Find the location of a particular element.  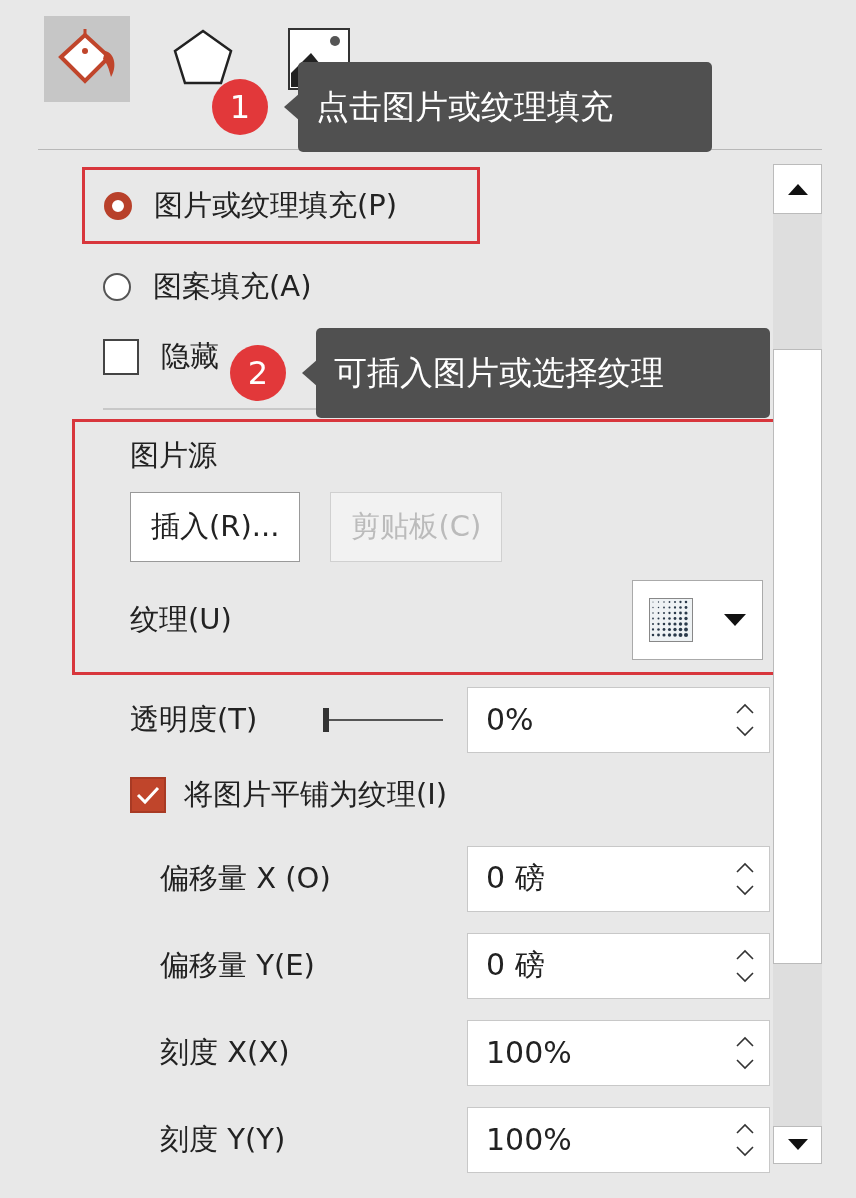

scrollbar is located at coordinates (797, 664).